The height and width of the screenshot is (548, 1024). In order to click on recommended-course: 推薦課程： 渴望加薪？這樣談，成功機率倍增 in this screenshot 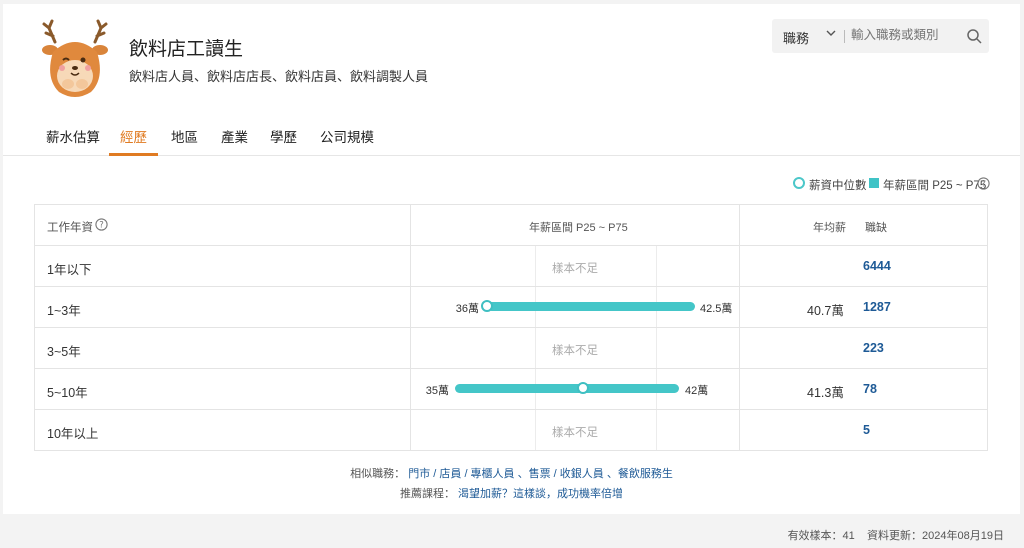, I will do `click(511, 493)`.